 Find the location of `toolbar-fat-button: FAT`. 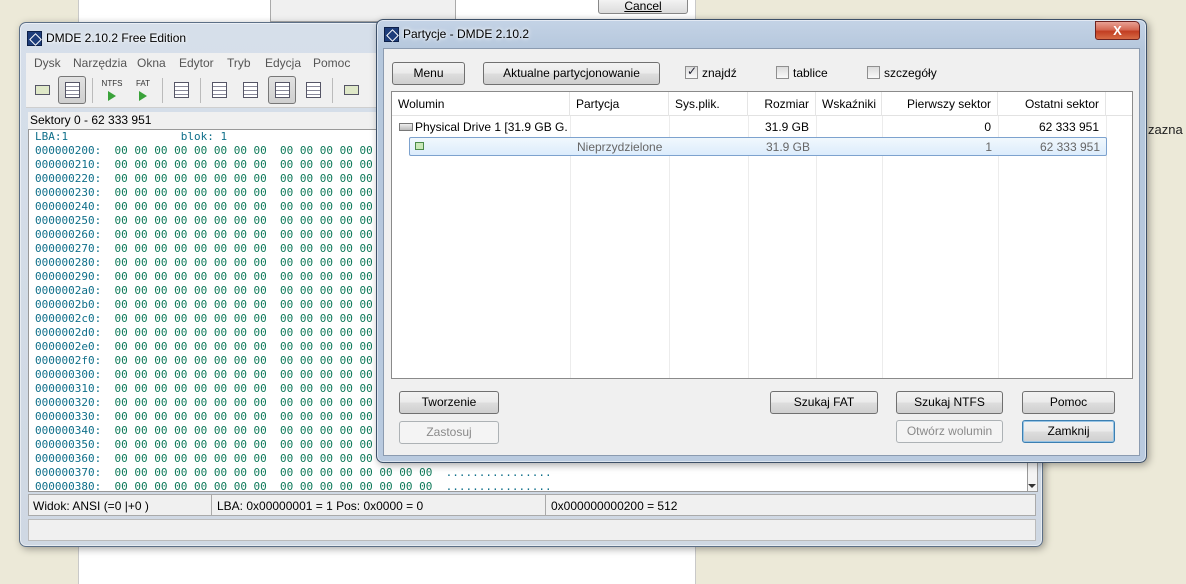

toolbar-fat-button: FAT is located at coordinates (142, 90).